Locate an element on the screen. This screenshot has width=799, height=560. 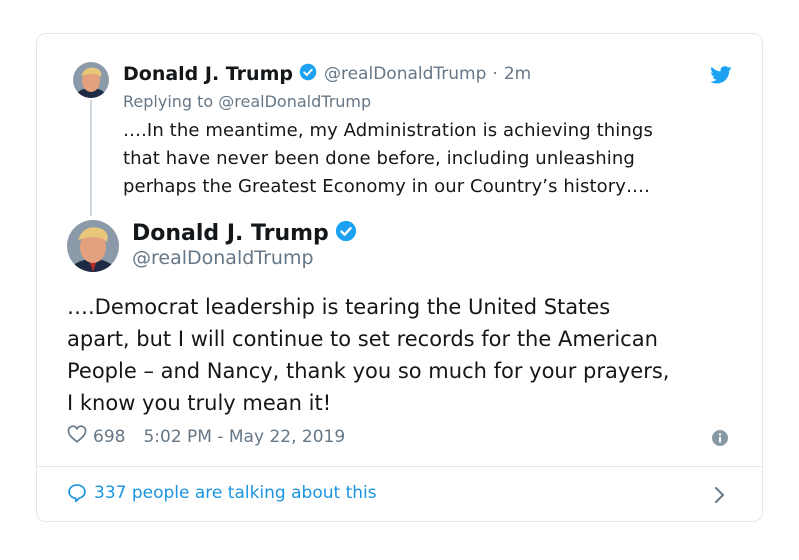
conversation-link: 337 people are talking about this is located at coordinates (222, 493).